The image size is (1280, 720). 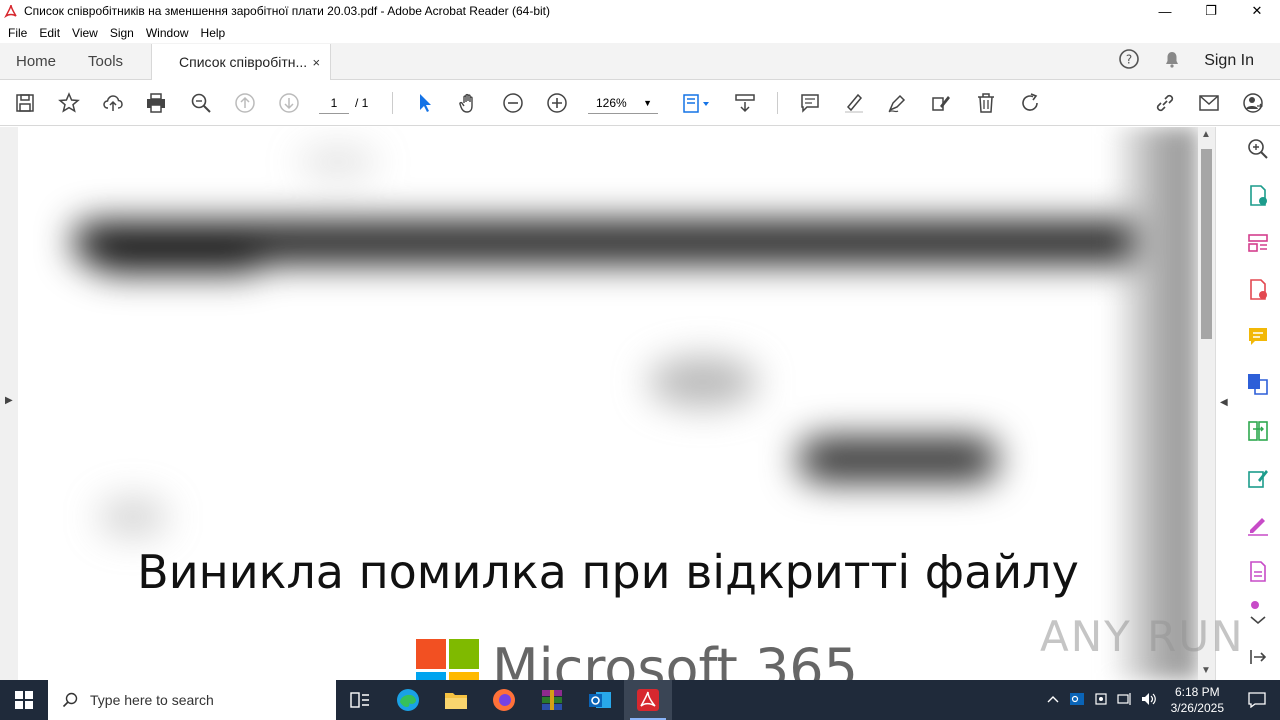 I want to click on minimize-button: —, so click(x=1165, y=11).